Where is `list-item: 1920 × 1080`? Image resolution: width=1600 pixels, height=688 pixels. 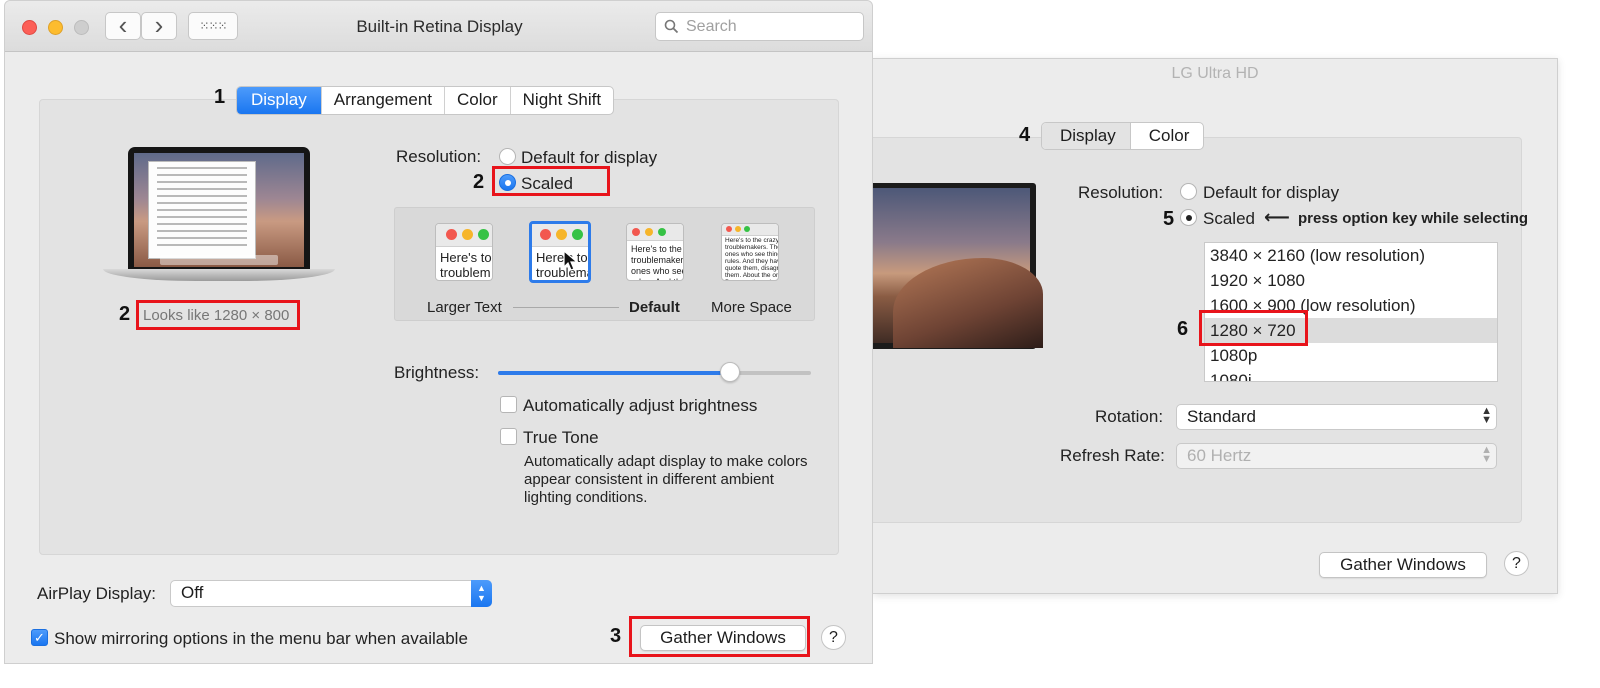
list-item: 1920 × 1080 is located at coordinates (1351, 280).